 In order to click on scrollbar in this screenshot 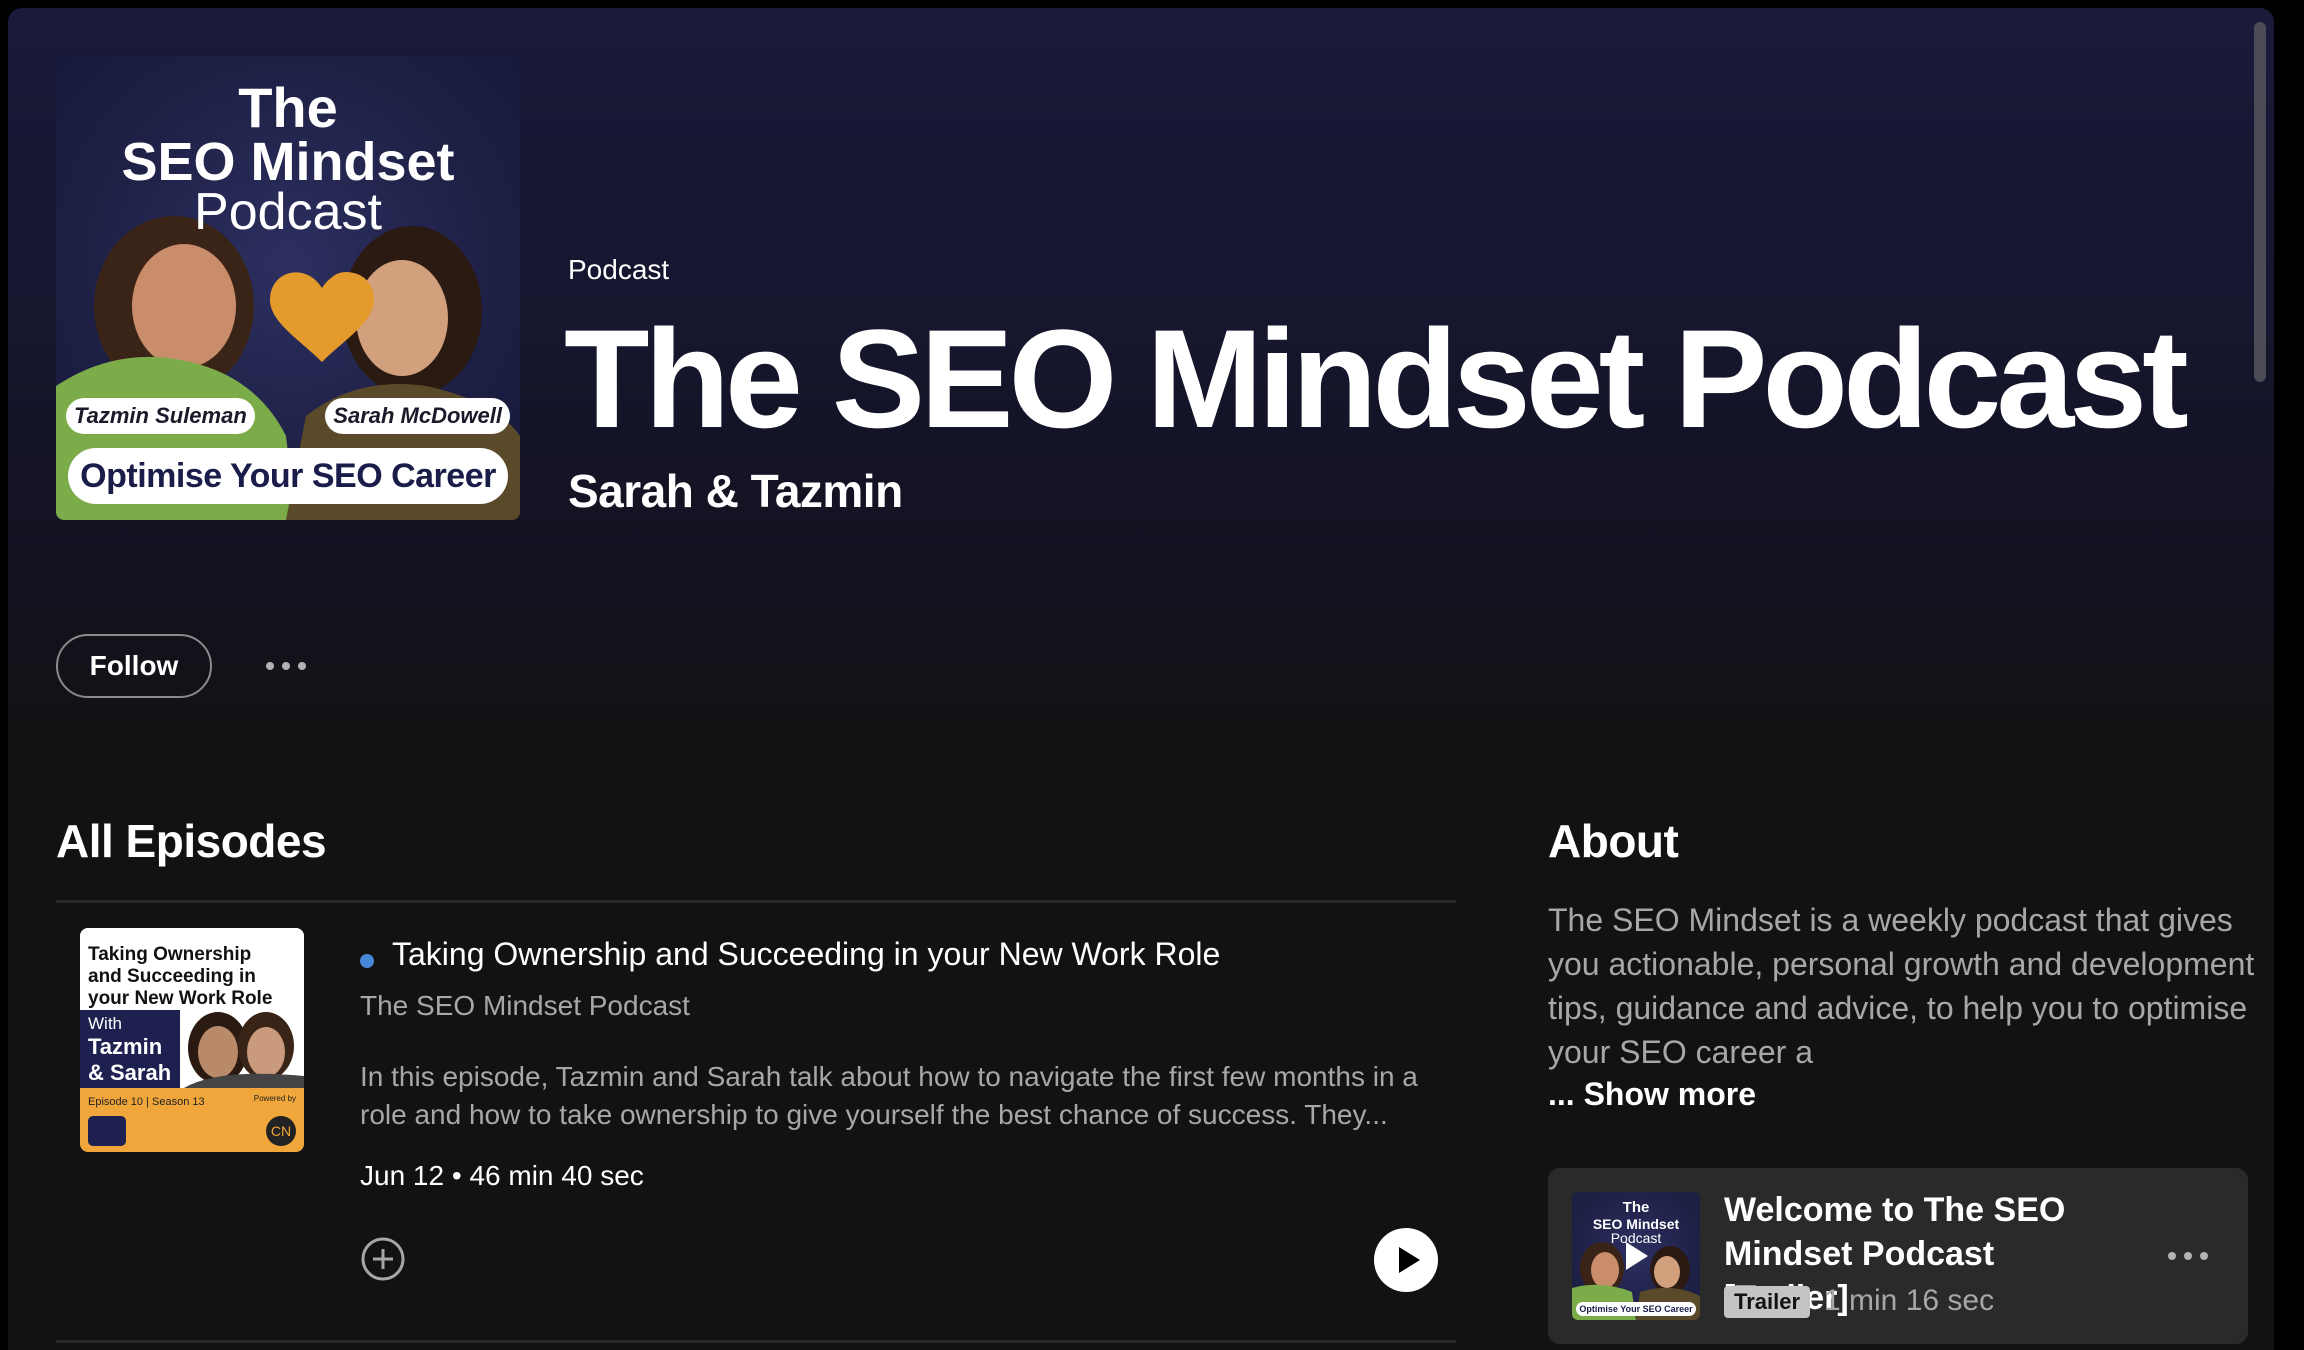, I will do `click(2260, 202)`.